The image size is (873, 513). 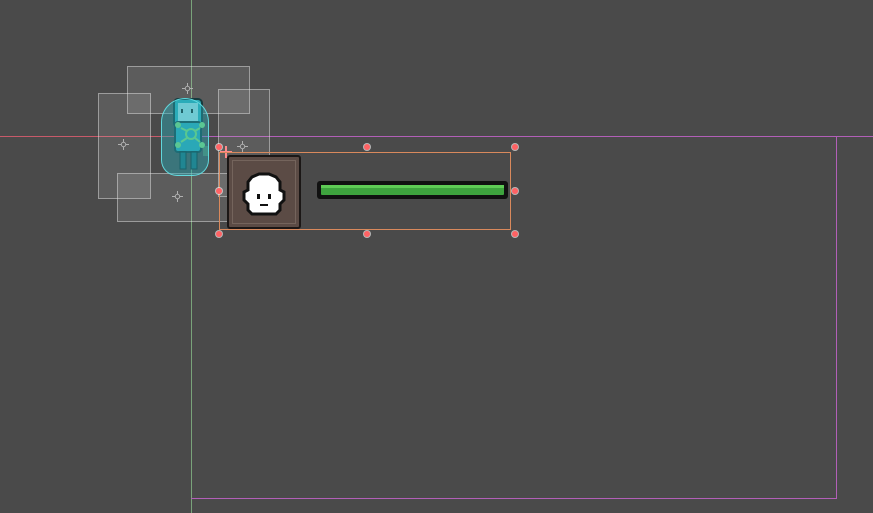 I want to click on resize-handle-right, so click(x=515, y=191).